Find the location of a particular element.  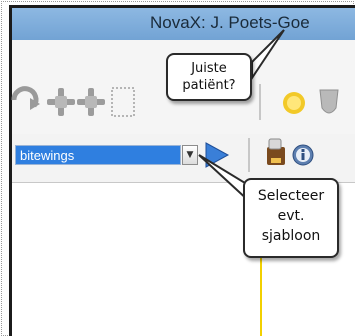

select-area-icon is located at coordinates (123, 102).